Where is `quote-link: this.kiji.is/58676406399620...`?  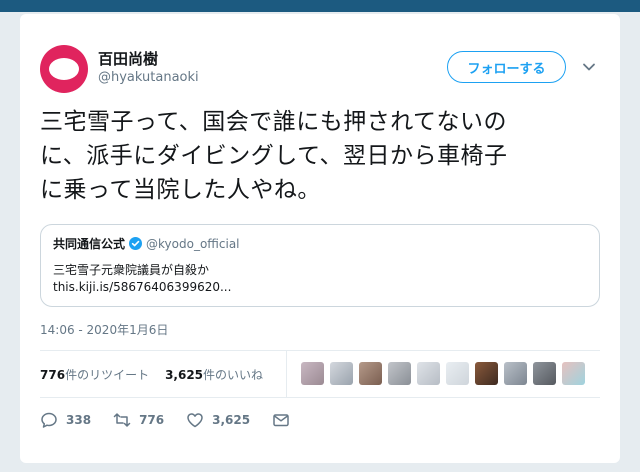
quote-link: this.kiji.is/58676406399620... is located at coordinates (142, 287).